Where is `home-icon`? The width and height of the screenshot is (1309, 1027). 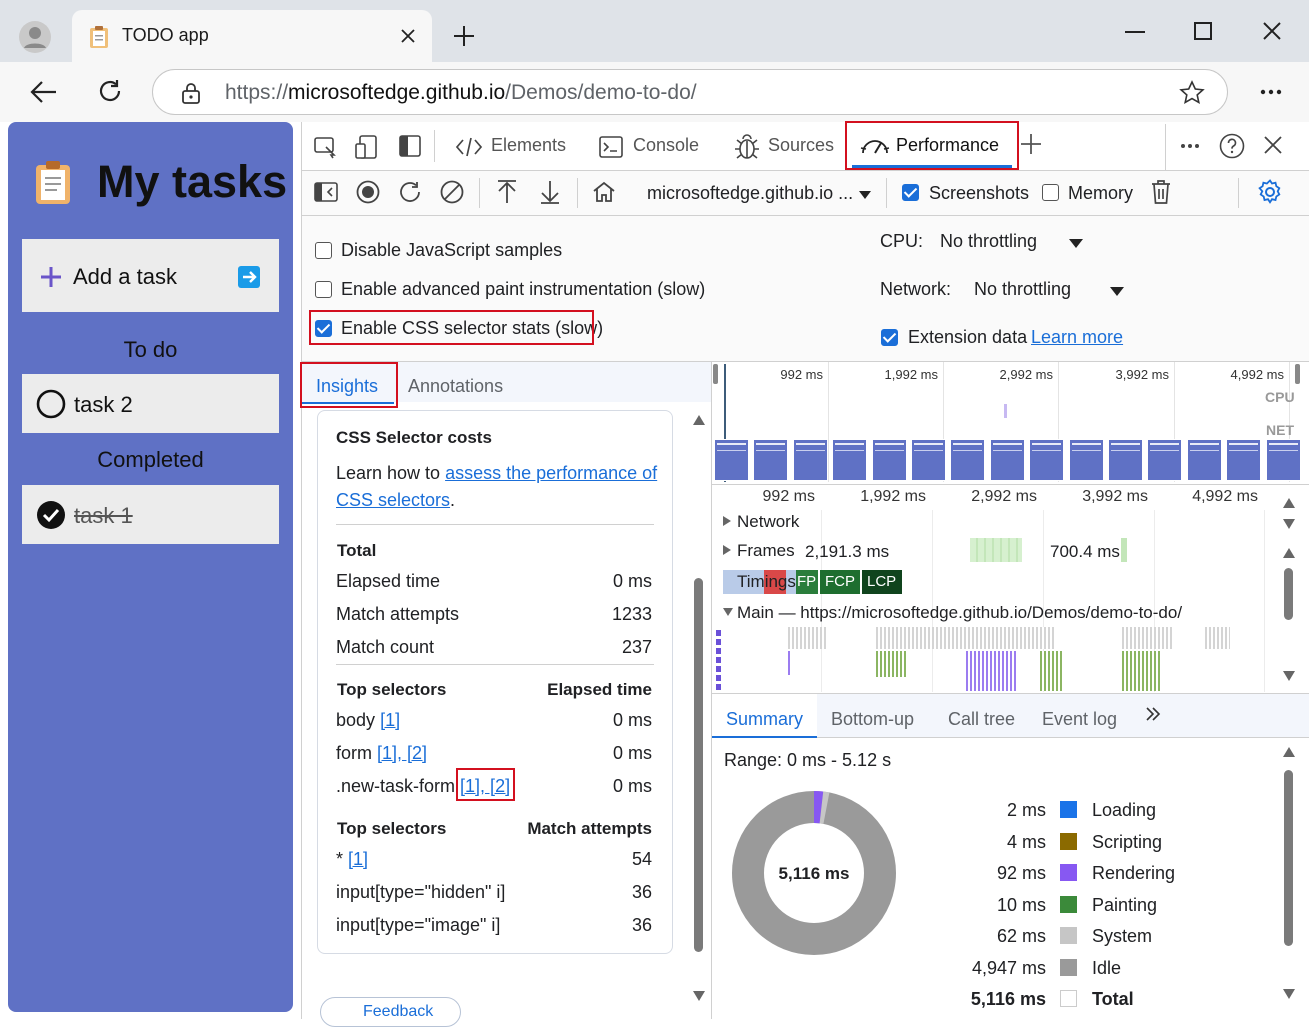 home-icon is located at coordinates (604, 192).